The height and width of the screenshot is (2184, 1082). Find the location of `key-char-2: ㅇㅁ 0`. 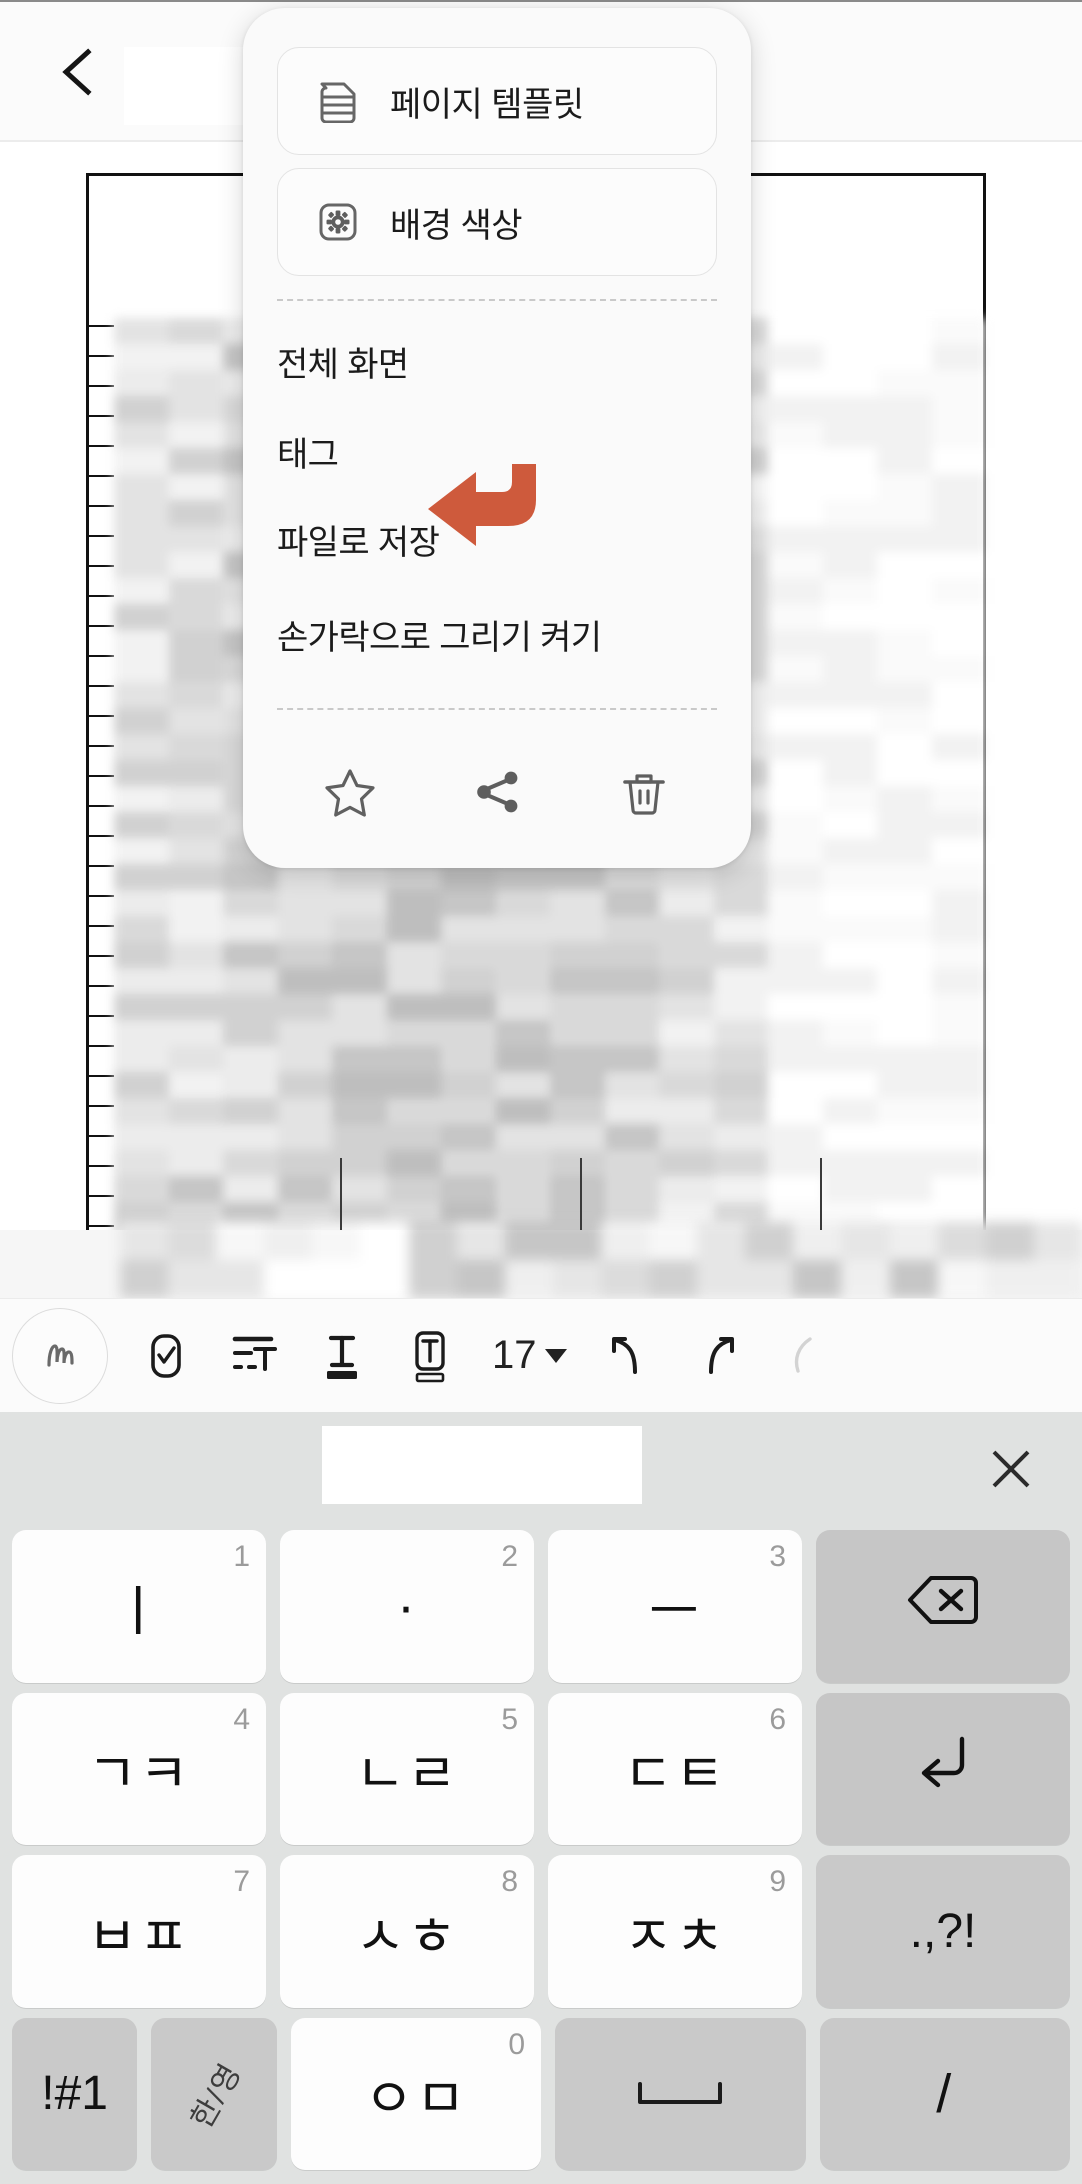

key-char-2: ㅇㅁ 0 is located at coordinates (415, 2093).